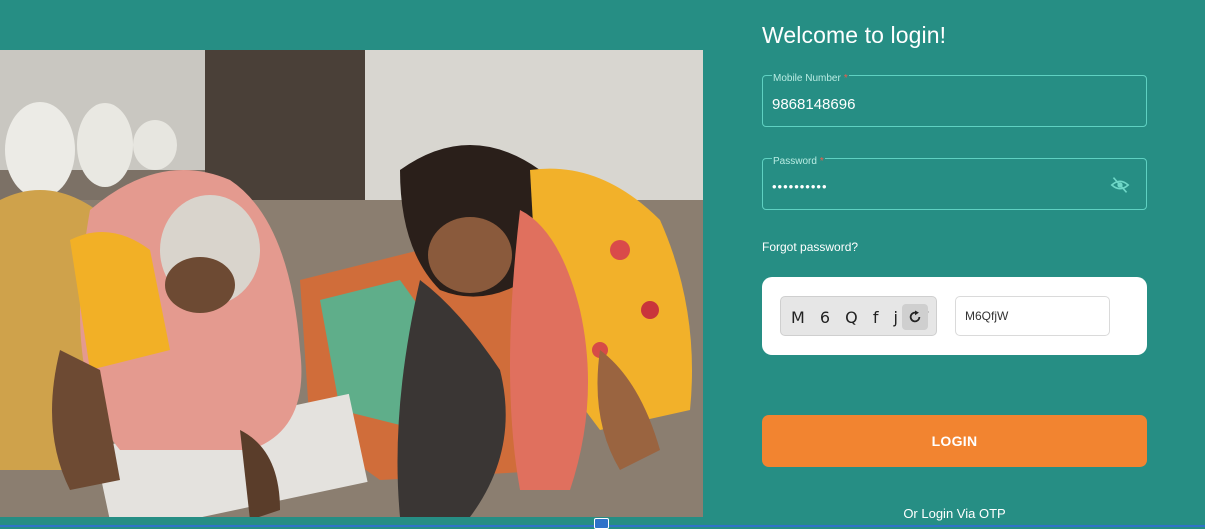  Describe the element at coordinates (800, 186) in the screenshot. I see `password-value: ••••••••••` at that location.